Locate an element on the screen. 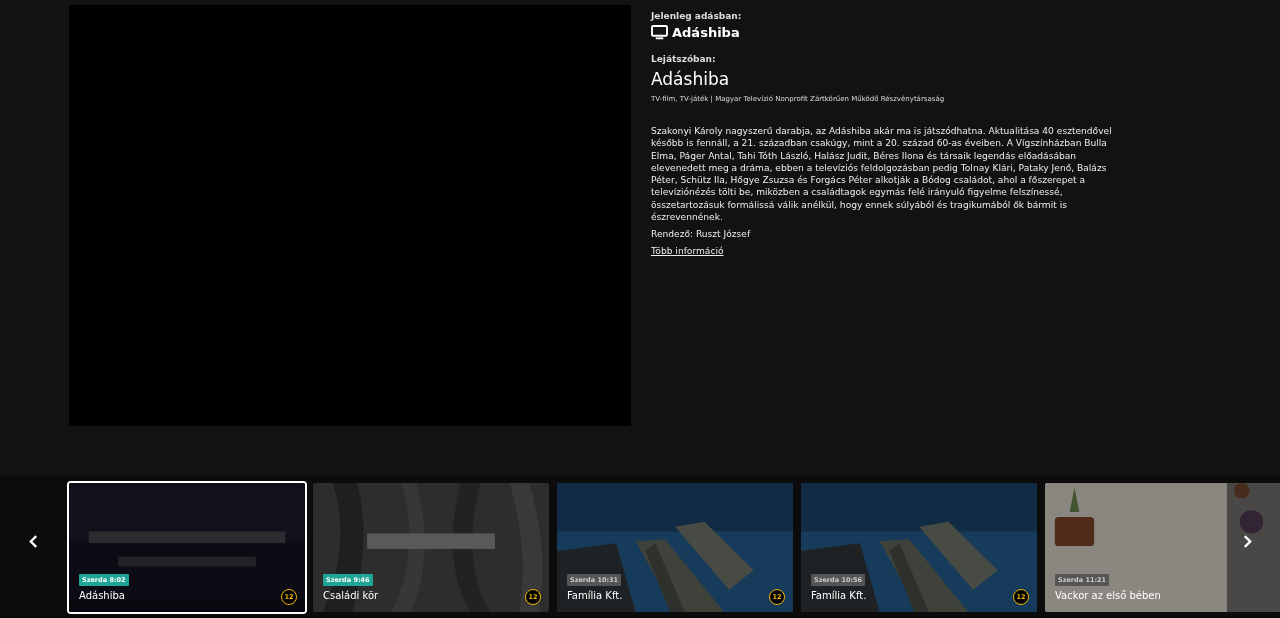  program-description: Szakonyi Károly nagyszerű darabja, az Adáshiba akár ma is játszódhatna. Aktualitása 40 esztendővel később is fennáll, a 21. században csakúgy, mint a 20. század 60-as éveiben. A Vígszínházban Bulla Elma, Páger Antal, Tahi Tóth László, Halász Judit, Béres Ilona és társaik legendás előadásában elevenedett meg a dráma, ebben a televíziós feldolgozásban pedig Tolnay Klári, Pataky Jenő, Balázs Péter, Schütz Ila, Hőgye Zsuzsa és Forgács Péter alkotják a Bódog családot, ahol a főszerepet a televíziónézés tölti be, miközben a családtagok egymás felé irányuló figyelme felszínessé, összetartozásuk formálissá válik anélkül, hogy ennek súlyából és tragikumából ők bármit is észrevennének. is located at coordinates (882, 174).